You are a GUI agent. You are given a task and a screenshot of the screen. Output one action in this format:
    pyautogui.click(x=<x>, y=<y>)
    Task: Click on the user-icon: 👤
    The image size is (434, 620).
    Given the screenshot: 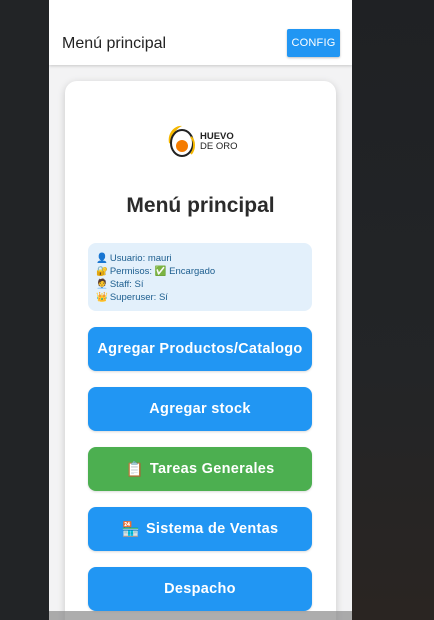 What is the action you would take?
    pyautogui.click(x=102, y=258)
    